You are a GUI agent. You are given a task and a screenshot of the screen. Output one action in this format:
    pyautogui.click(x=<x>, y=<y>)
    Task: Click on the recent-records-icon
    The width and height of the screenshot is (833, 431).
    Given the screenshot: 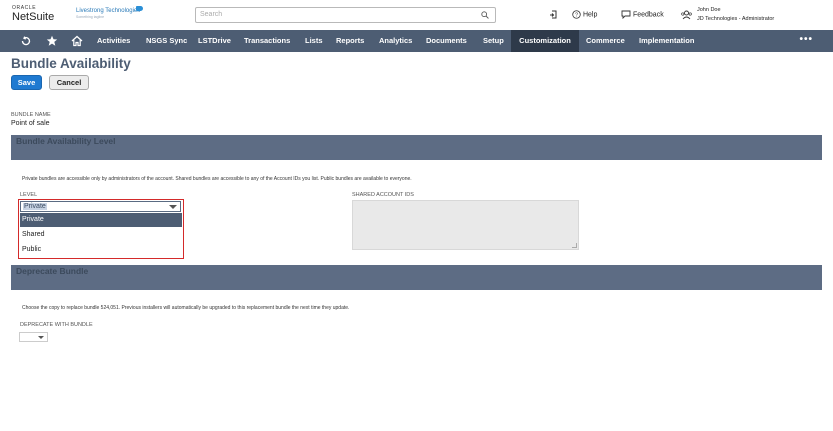 What is the action you would take?
    pyautogui.click(x=554, y=14)
    